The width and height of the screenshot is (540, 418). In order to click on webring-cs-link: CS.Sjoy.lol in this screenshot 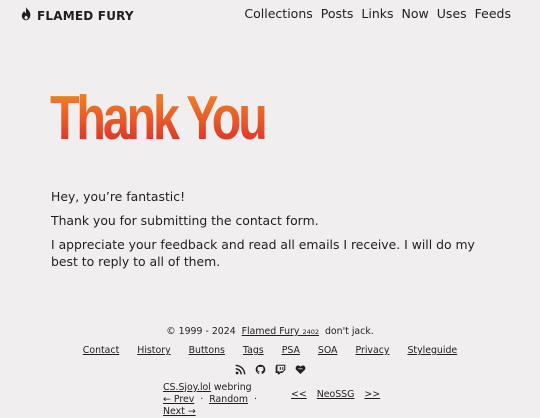, I will do `click(187, 387)`.